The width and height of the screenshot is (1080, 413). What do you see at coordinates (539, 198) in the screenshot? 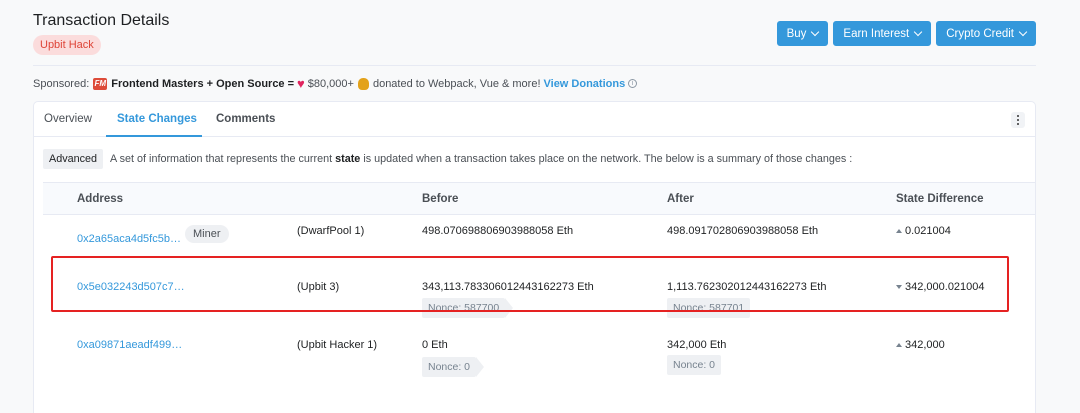
I see `table-header: Address Before After State Difference` at bounding box center [539, 198].